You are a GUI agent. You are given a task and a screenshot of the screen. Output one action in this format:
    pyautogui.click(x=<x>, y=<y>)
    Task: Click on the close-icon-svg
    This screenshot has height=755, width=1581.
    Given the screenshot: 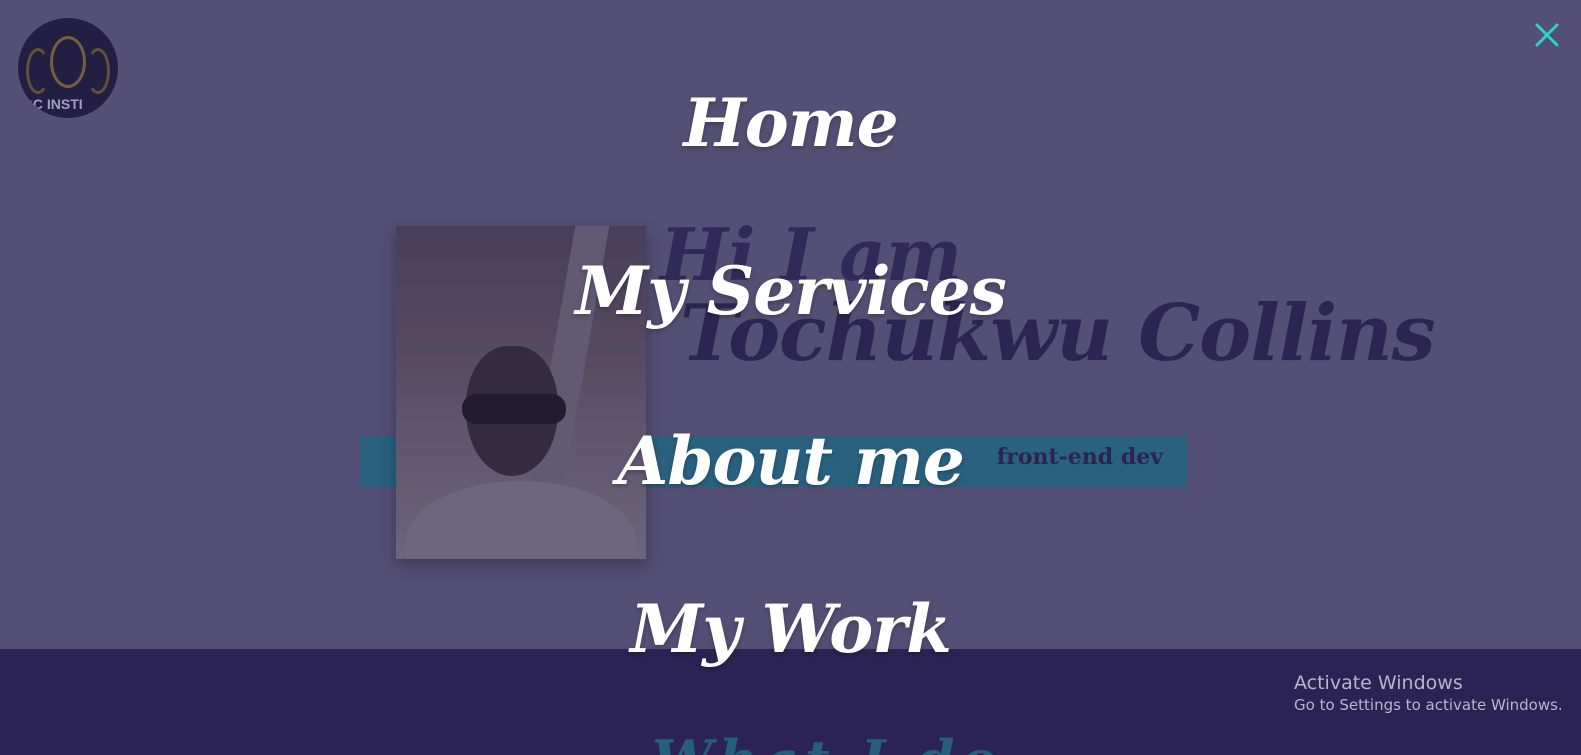 What is the action you would take?
    pyautogui.click(x=1547, y=35)
    